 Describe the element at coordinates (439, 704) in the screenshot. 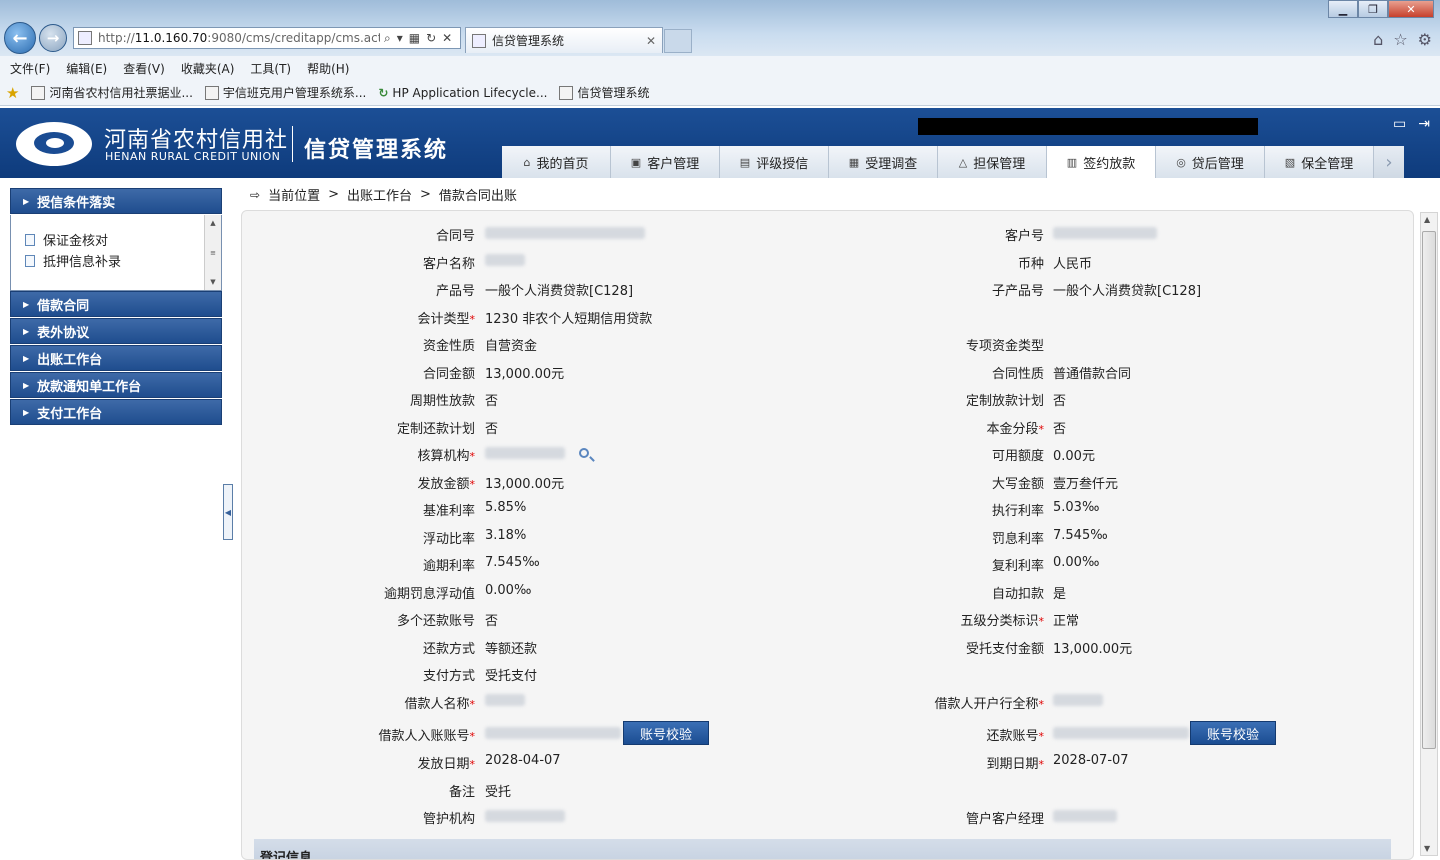

I see `field-label: 借款人名称*` at that location.